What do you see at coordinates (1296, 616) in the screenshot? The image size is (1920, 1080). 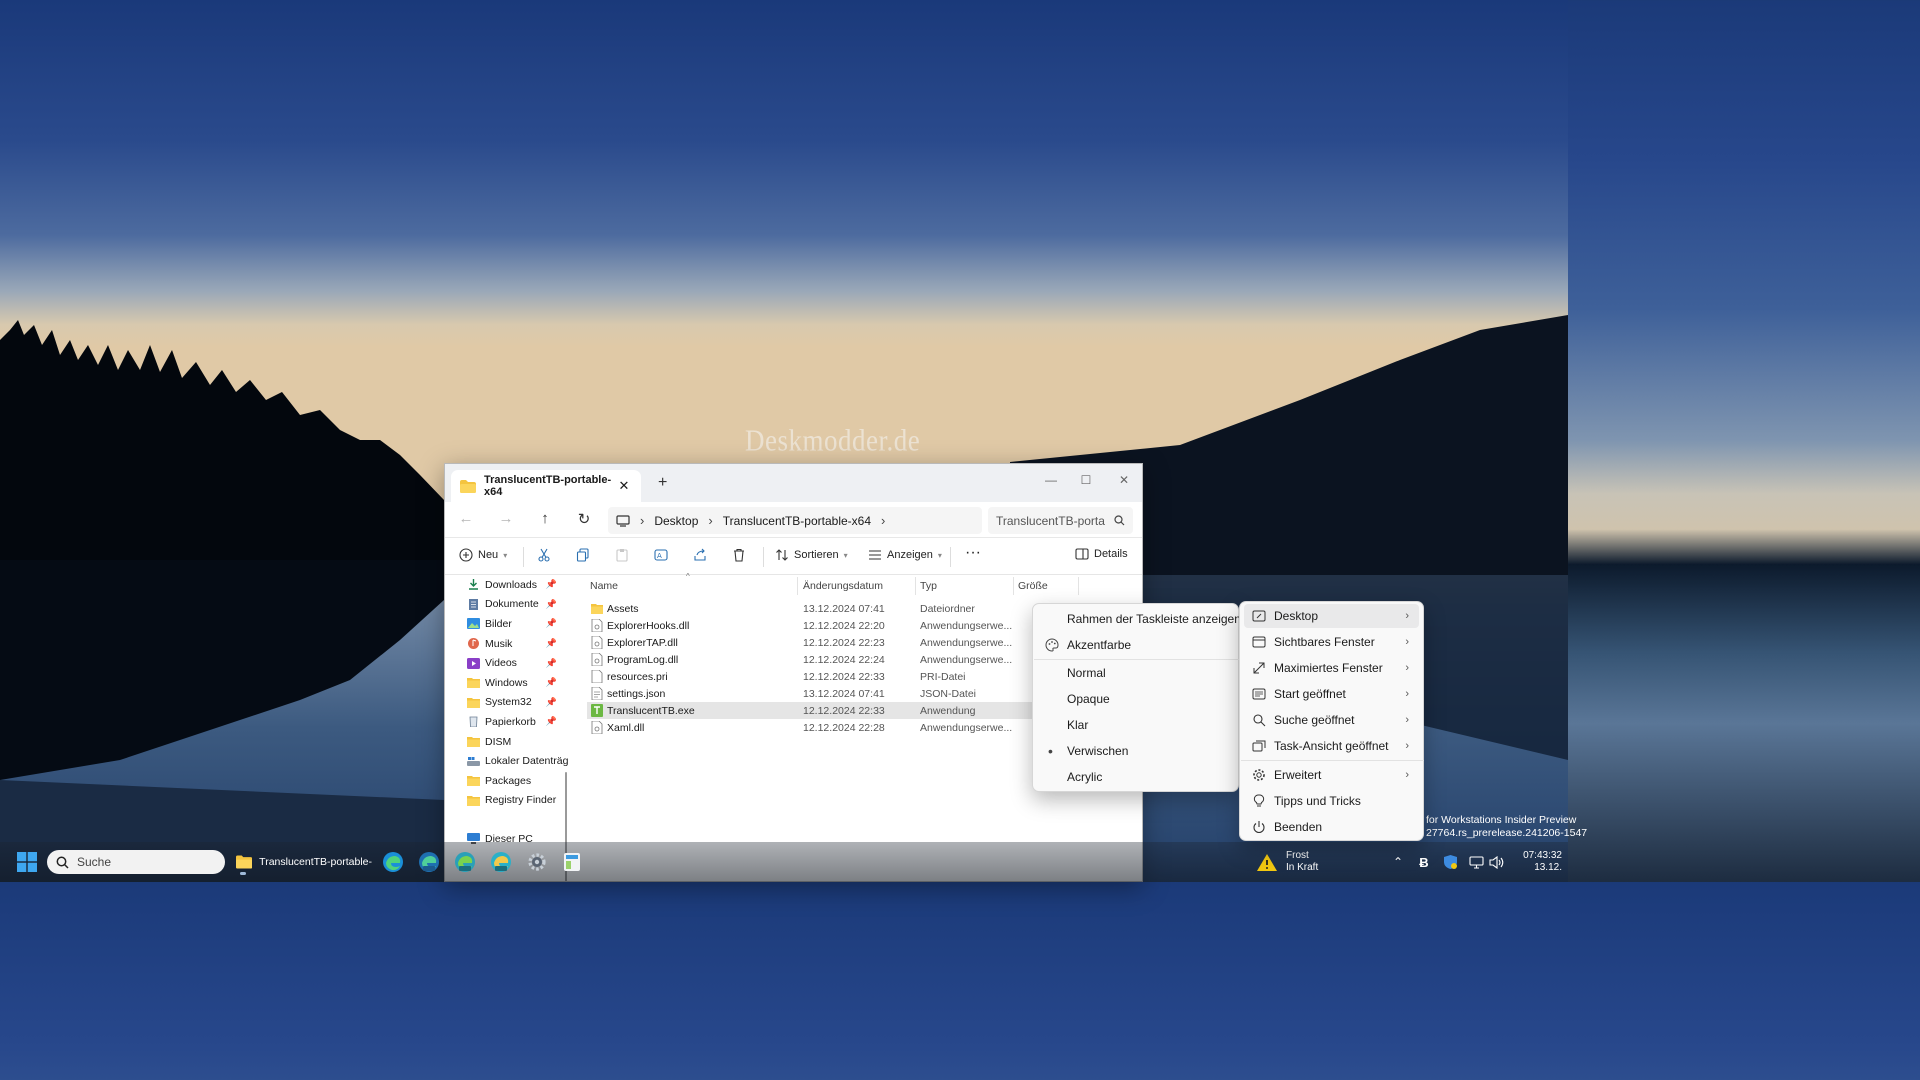 I see `menu-item-label: Desktop` at bounding box center [1296, 616].